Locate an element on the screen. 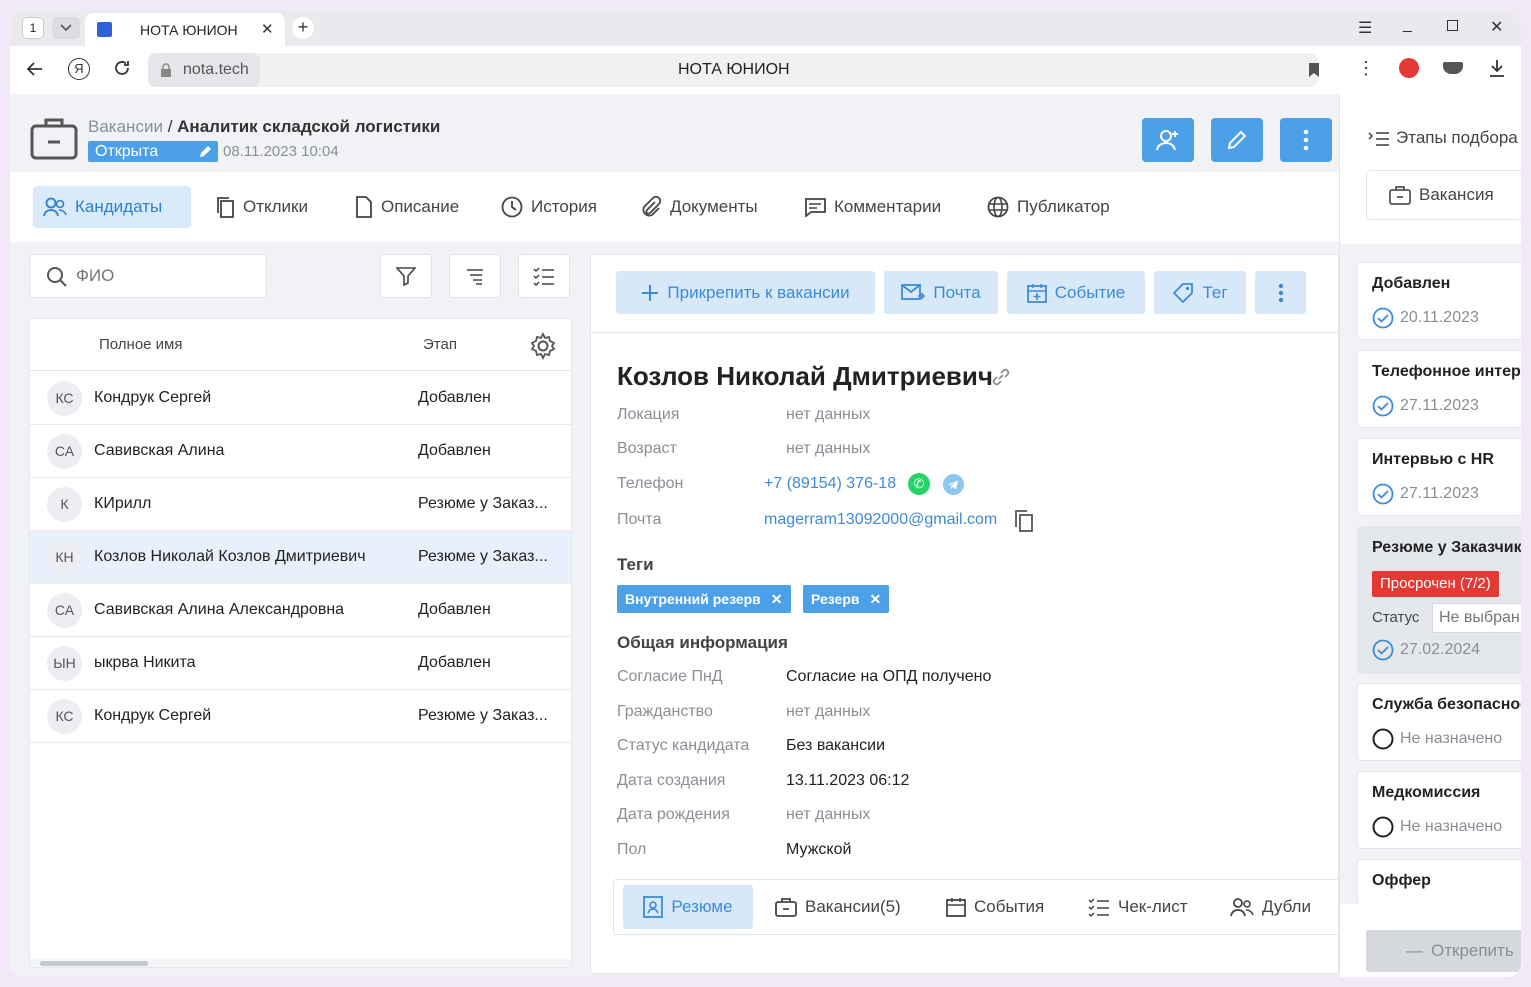 The width and height of the screenshot is (1531, 987). column-header-stage: Этап is located at coordinates (440, 344).